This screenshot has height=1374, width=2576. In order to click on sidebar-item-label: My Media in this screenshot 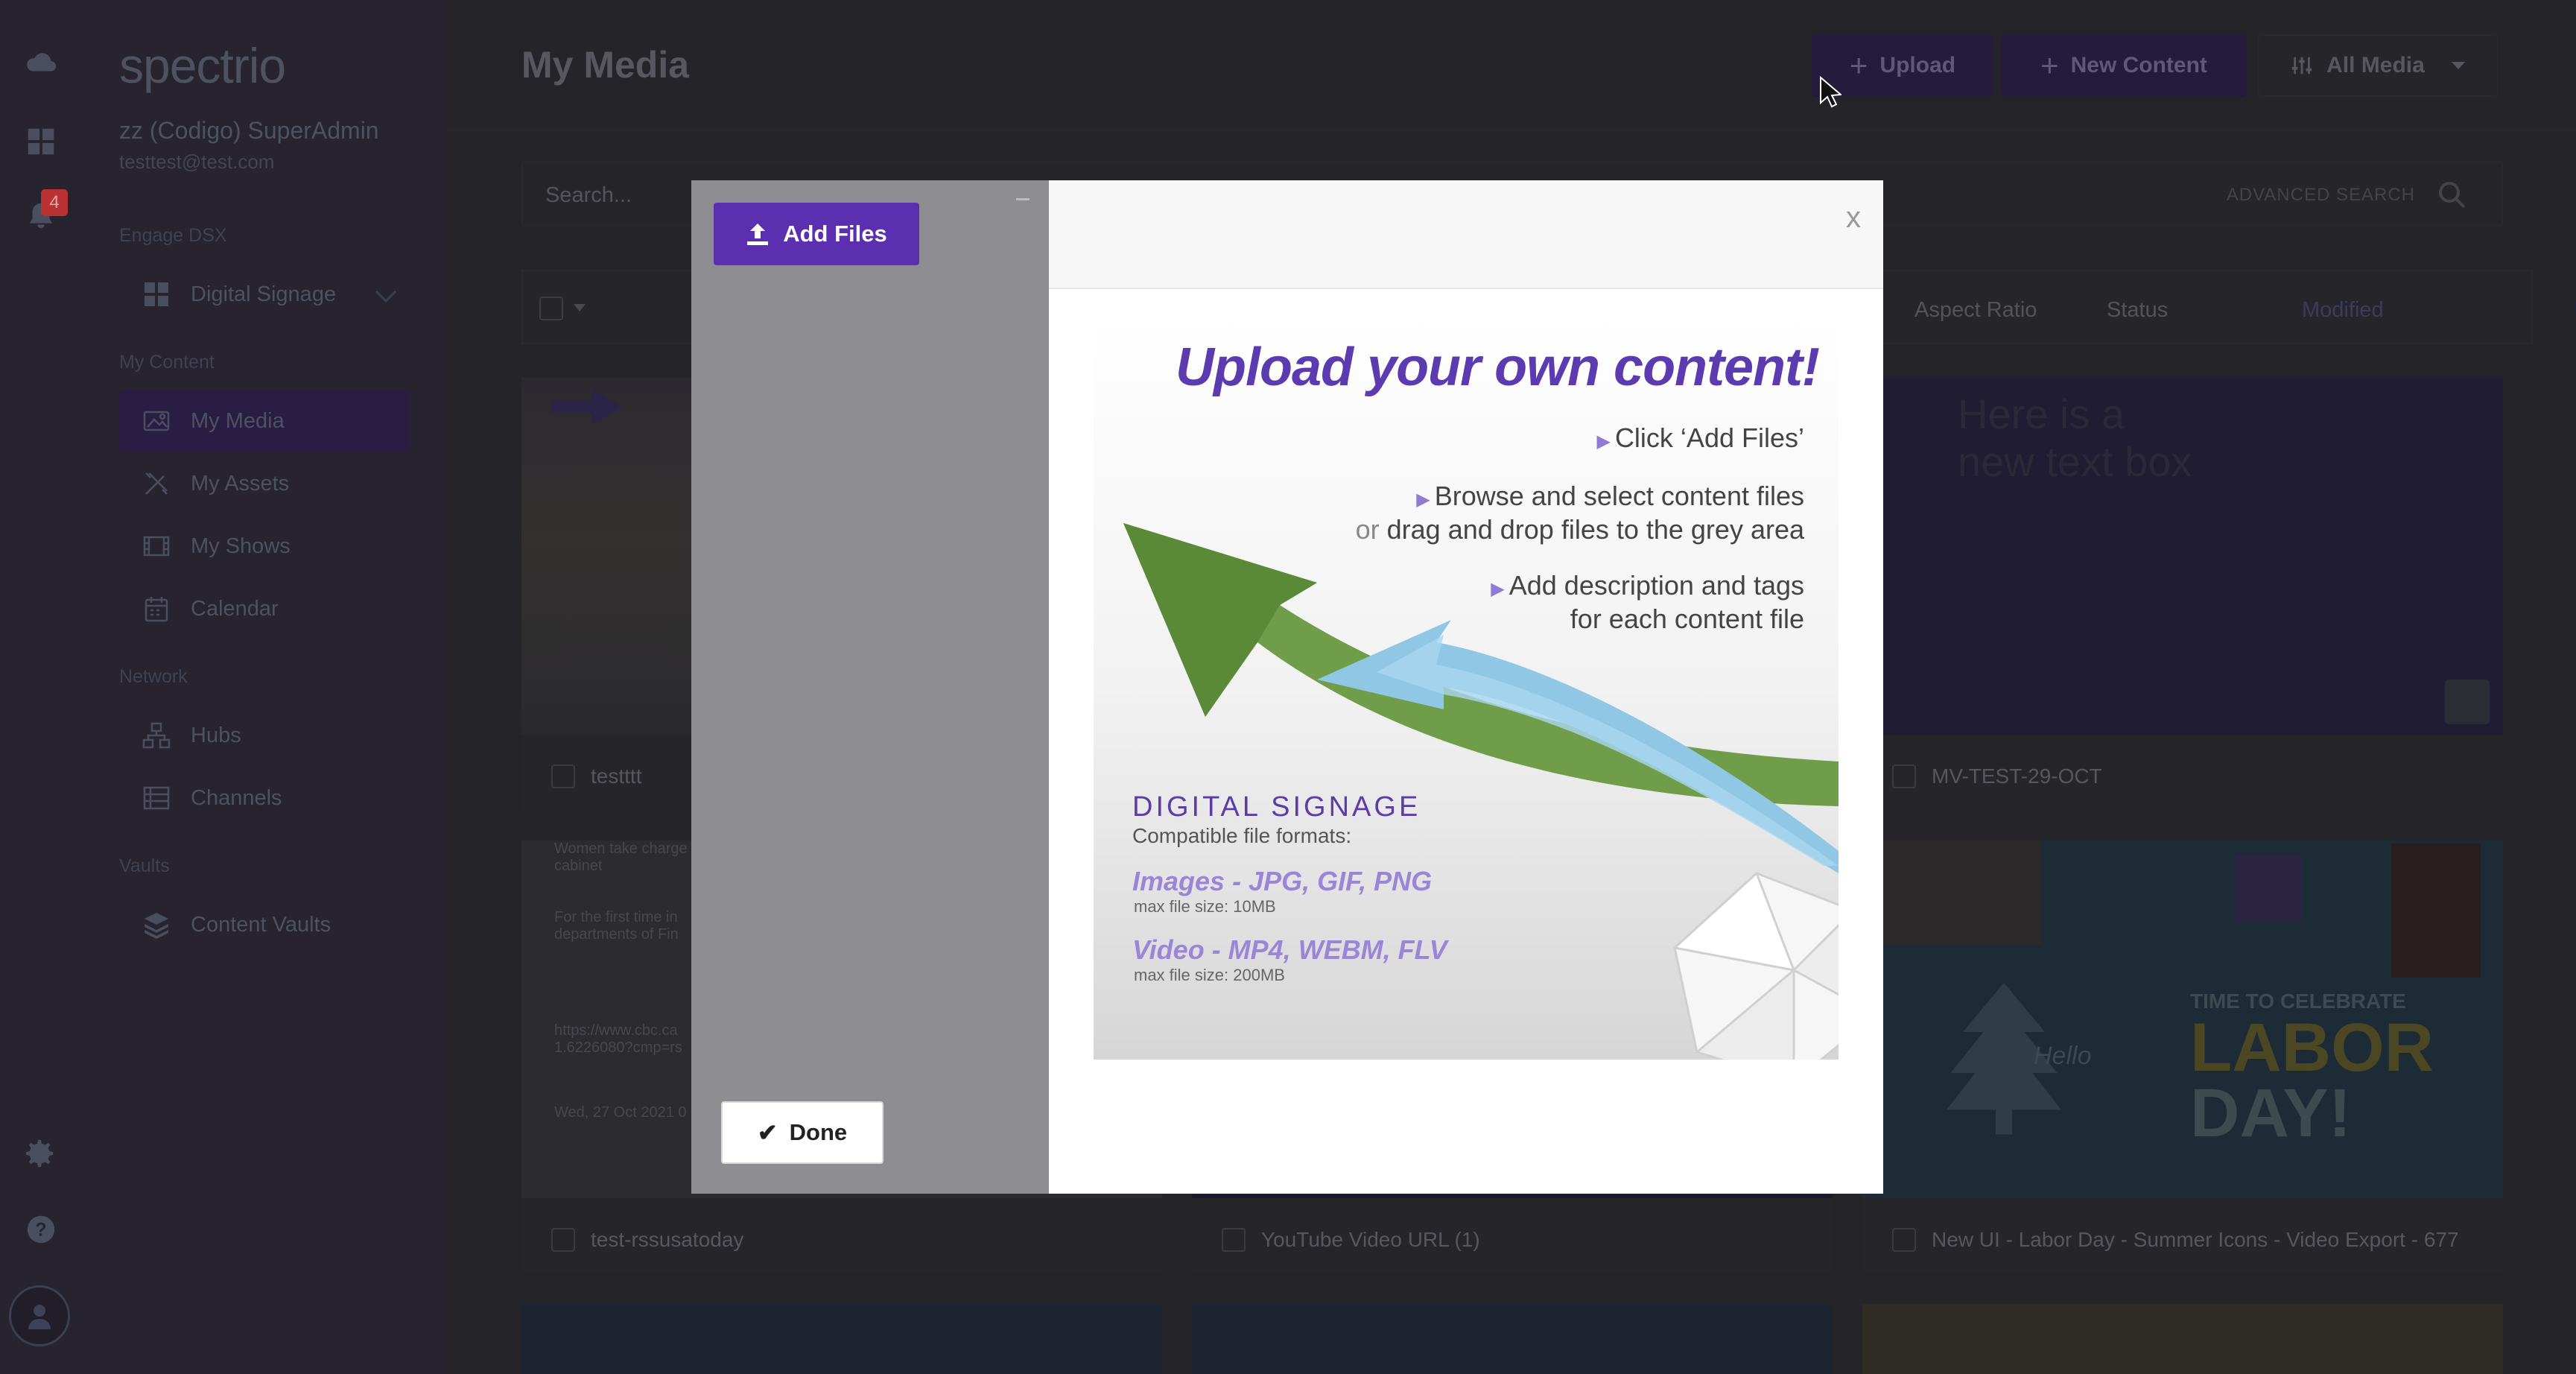, I will do `click(238, 420)`.